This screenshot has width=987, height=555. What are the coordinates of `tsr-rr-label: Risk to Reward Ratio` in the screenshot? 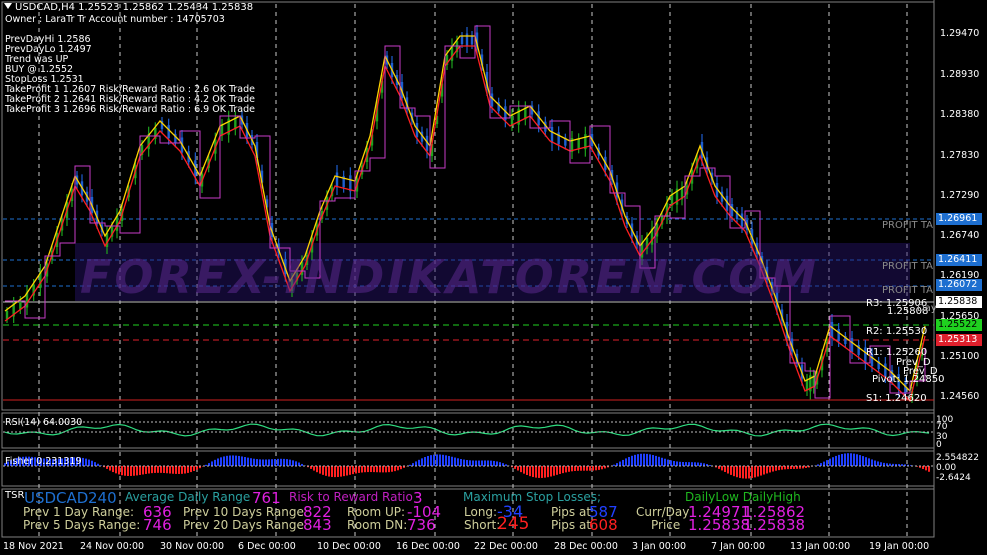 It's located at (351, 497).